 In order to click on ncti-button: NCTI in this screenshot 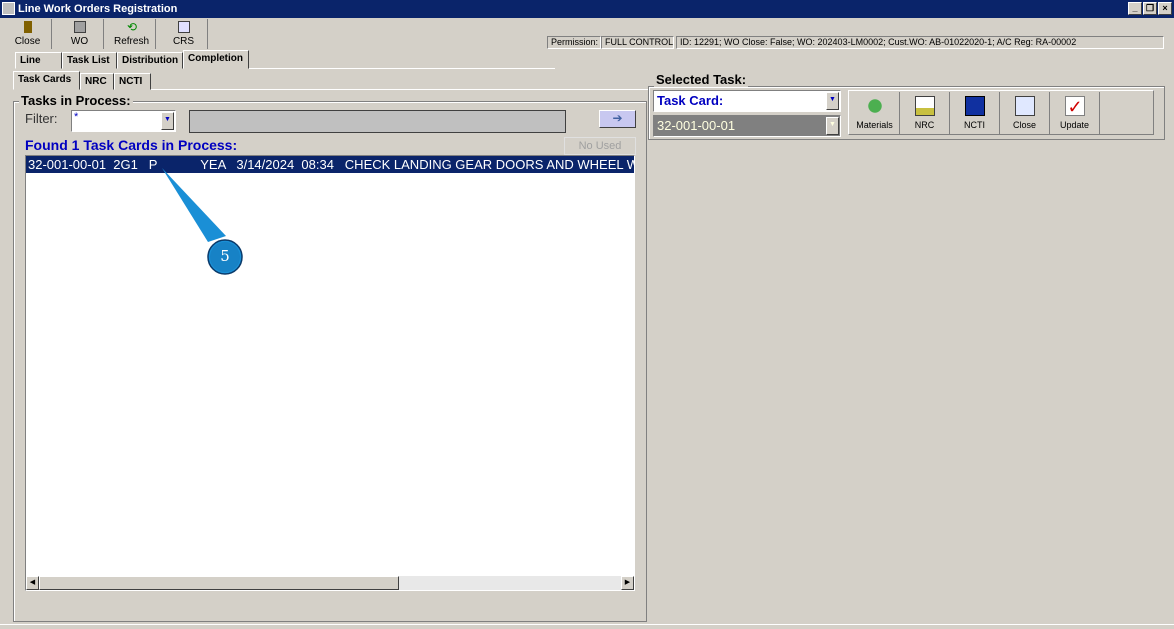, I will do `click(975, 113)`.